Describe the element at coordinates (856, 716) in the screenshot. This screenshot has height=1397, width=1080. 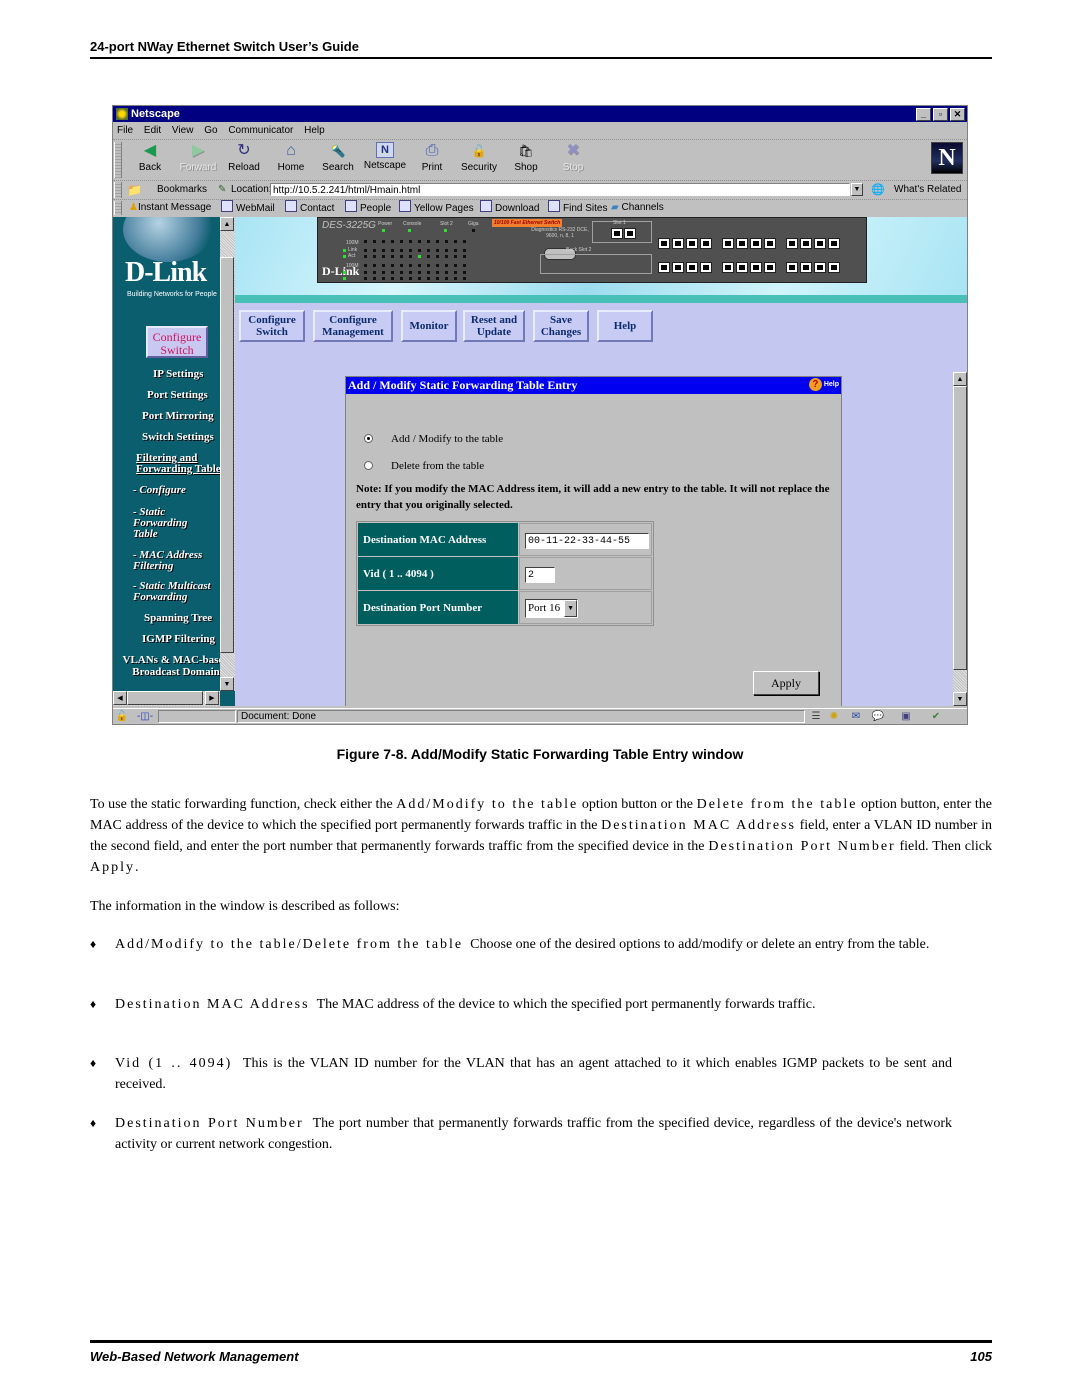
I see `mail-icon: ✉` at that location.